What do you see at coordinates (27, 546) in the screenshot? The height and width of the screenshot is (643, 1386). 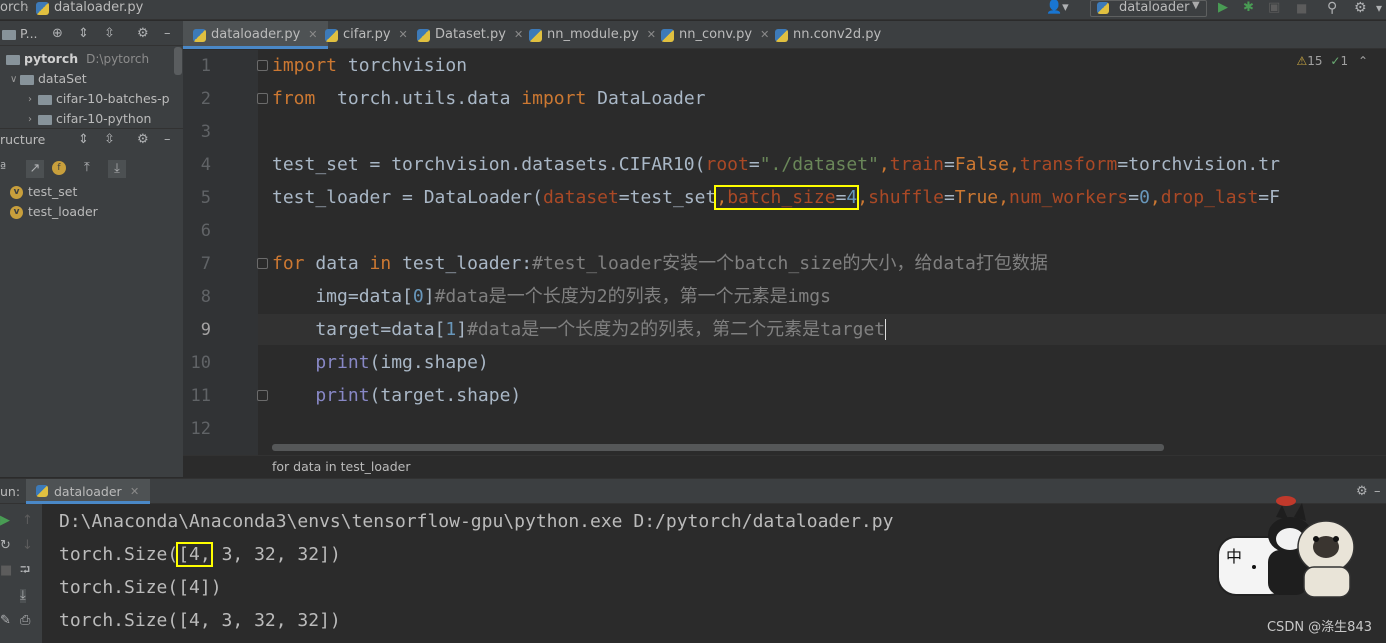 I see `down-icon: ↓` at bounding box center [27, 546].